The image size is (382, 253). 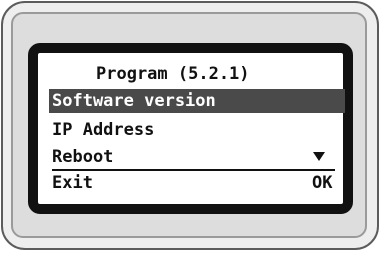 What do you see at coordinates (173, 74) in the screenshot?
I see `menu-title: Program (5.2.1)` at bounding box center [173, 74].